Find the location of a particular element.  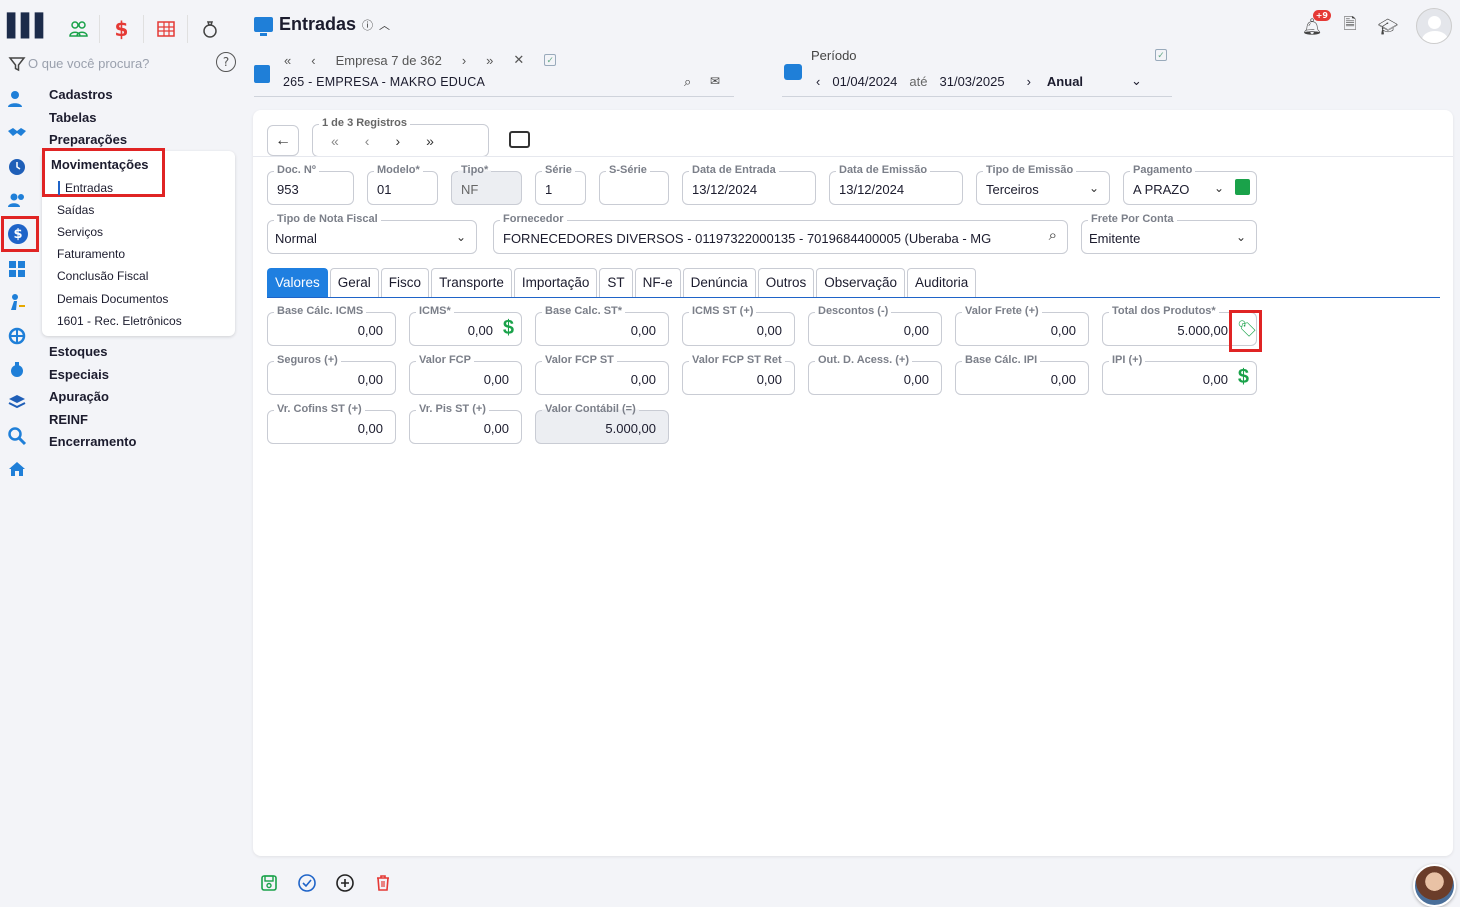

chevron-down-icon: ⌄ is located at coordinates (1136, 81).